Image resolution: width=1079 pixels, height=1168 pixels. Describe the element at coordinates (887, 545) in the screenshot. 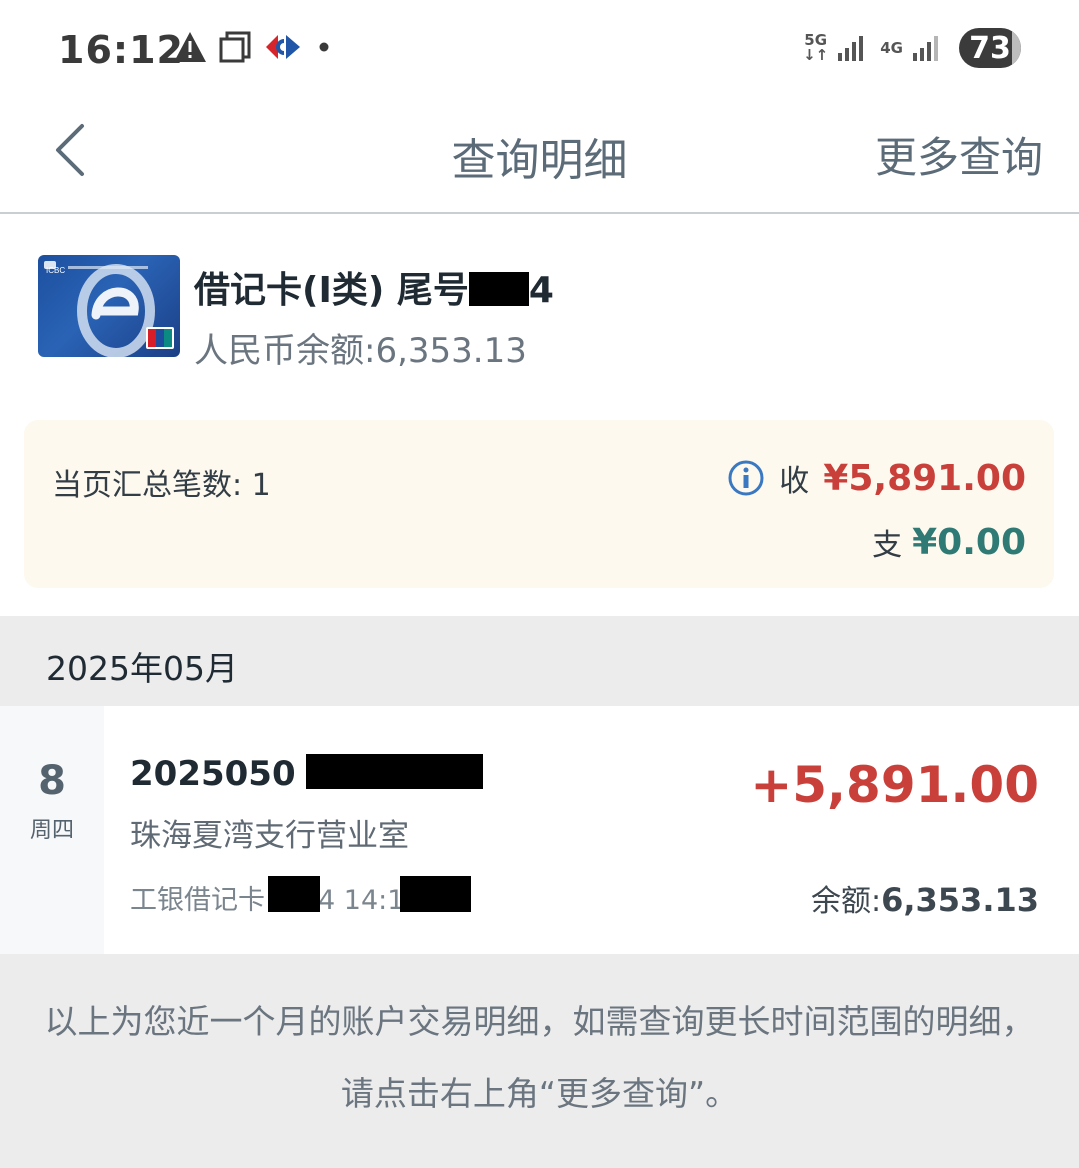

I see `expense-label: 支` at that location.